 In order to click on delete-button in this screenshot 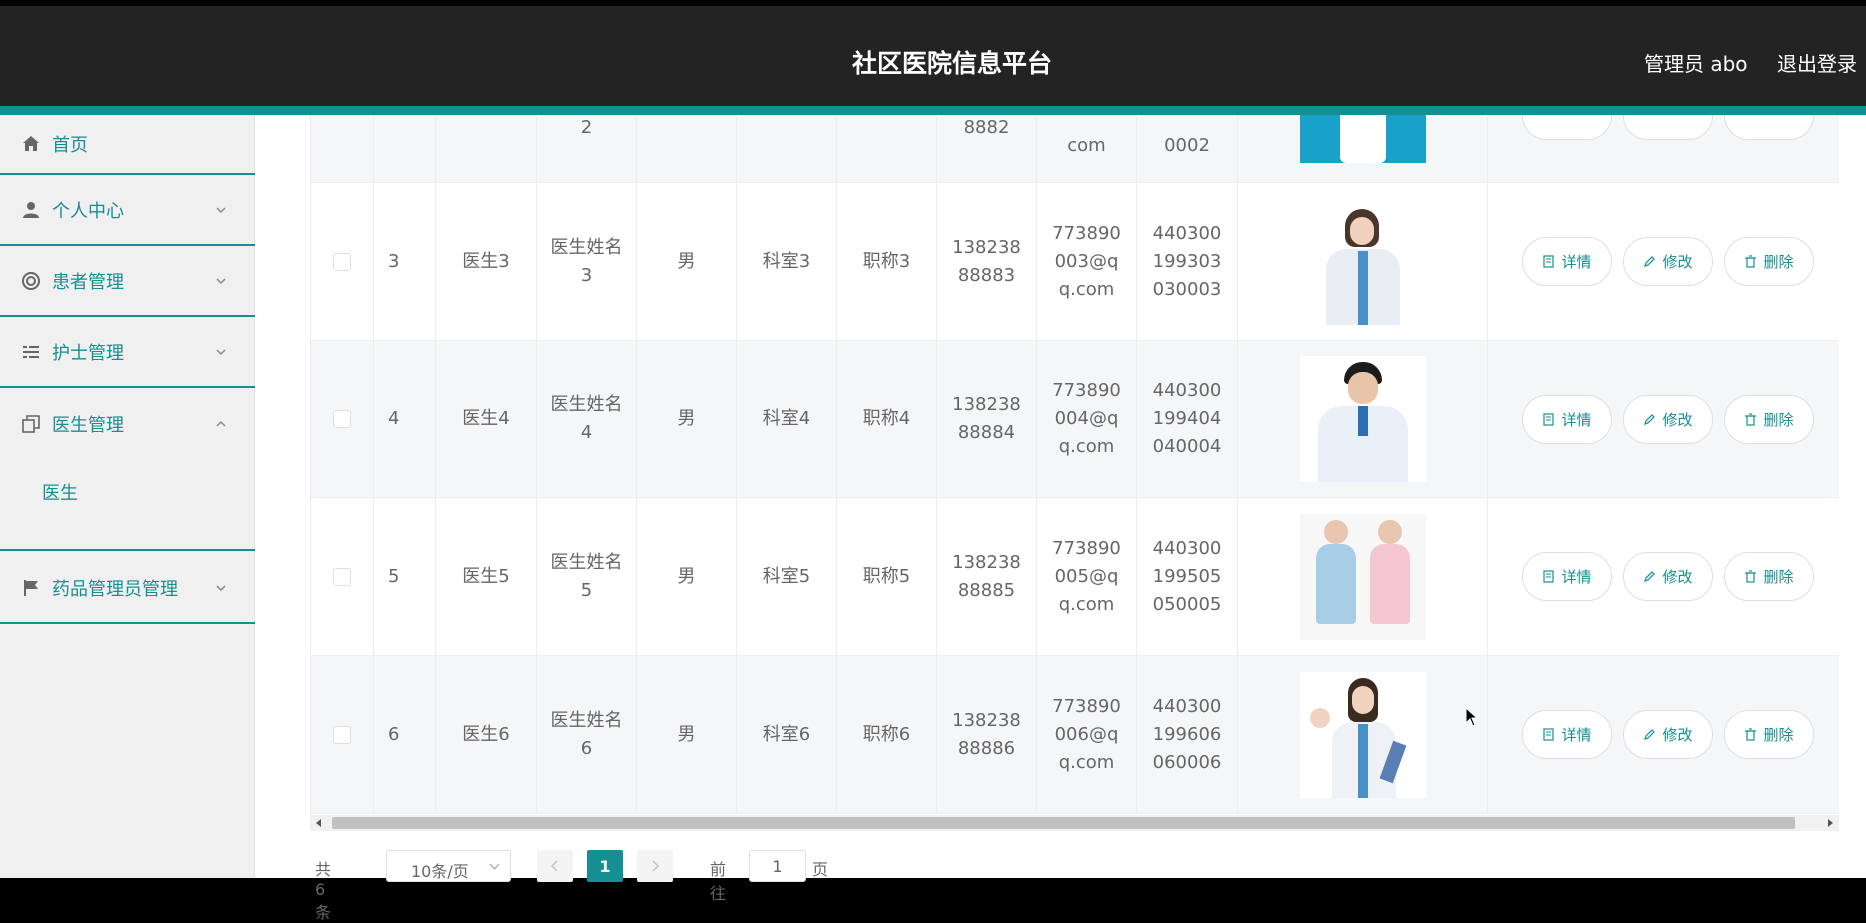, I will do `click(1769, 127)`.